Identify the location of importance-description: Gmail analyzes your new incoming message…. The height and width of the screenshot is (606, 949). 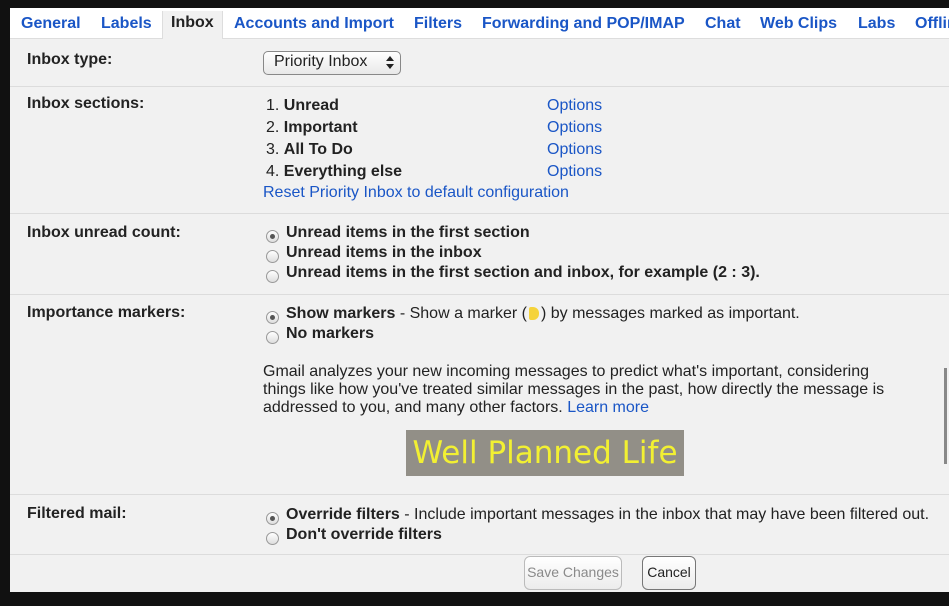
(583, 390).